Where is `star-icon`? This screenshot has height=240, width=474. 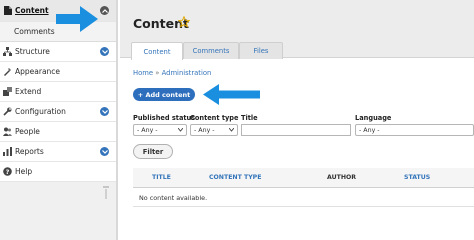
star-icon is located at coordinates (184, 22).